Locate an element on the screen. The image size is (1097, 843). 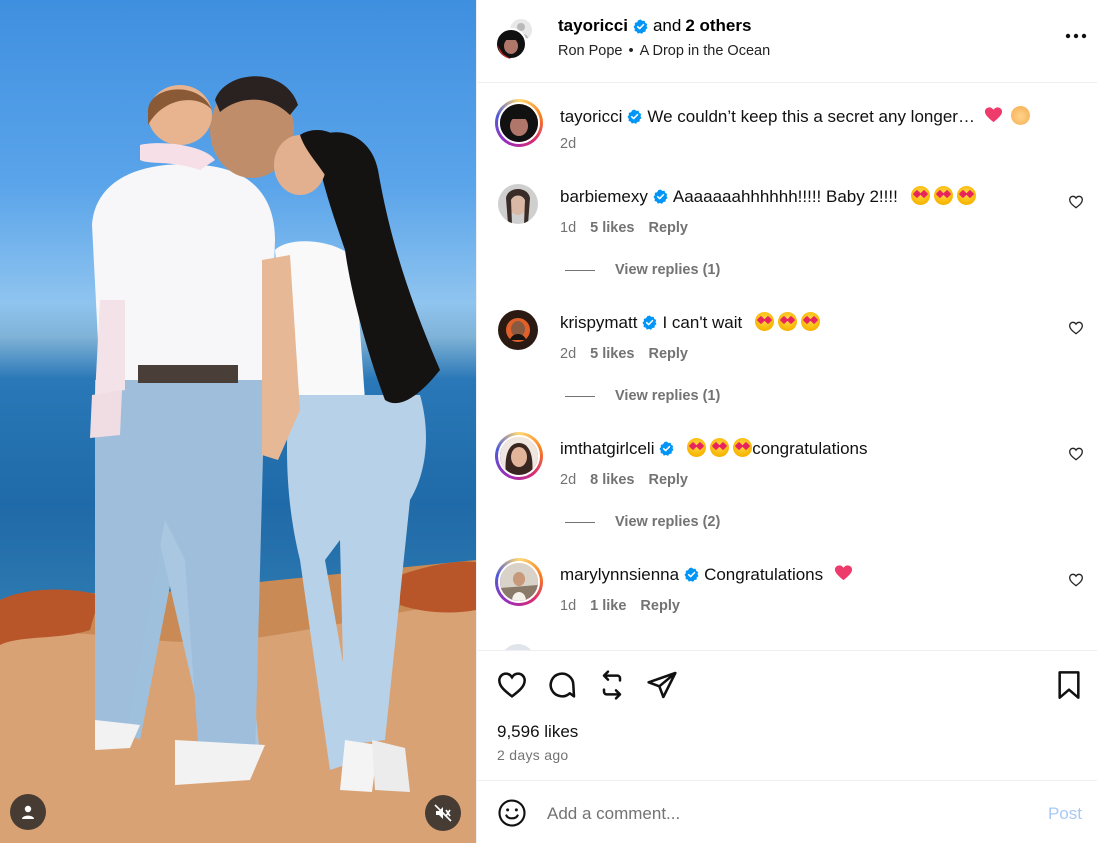
comment-text: Congratulations is located at coordinates (764, 574).